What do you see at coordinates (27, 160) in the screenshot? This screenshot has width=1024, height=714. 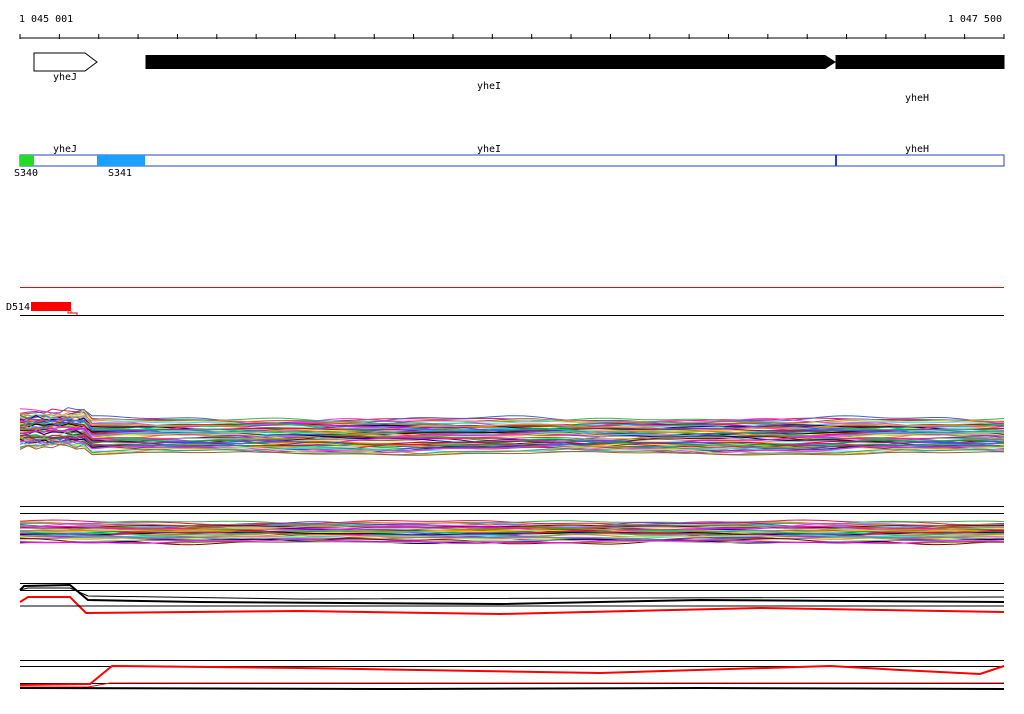 I see `segment-s340` at bounding box center [27, 160].